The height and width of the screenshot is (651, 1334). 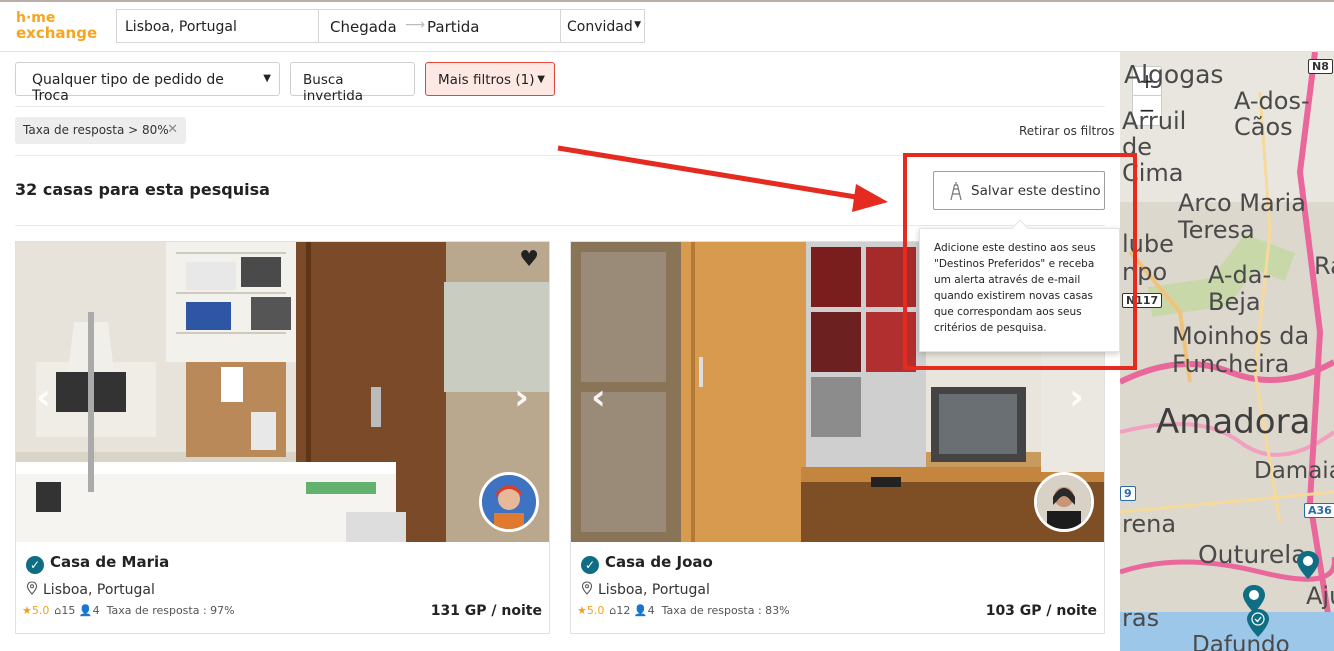 I want to click on map-pin-verified-icon, so click(x=1258, y=623).